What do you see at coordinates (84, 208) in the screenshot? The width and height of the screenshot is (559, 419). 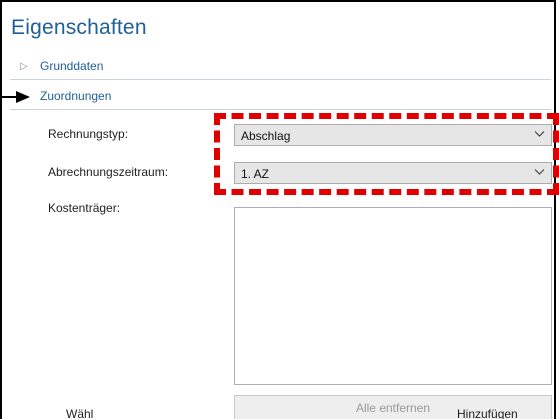 I see `kostentraeger-label: Kostenträger:` at bounding box center [84, 208].